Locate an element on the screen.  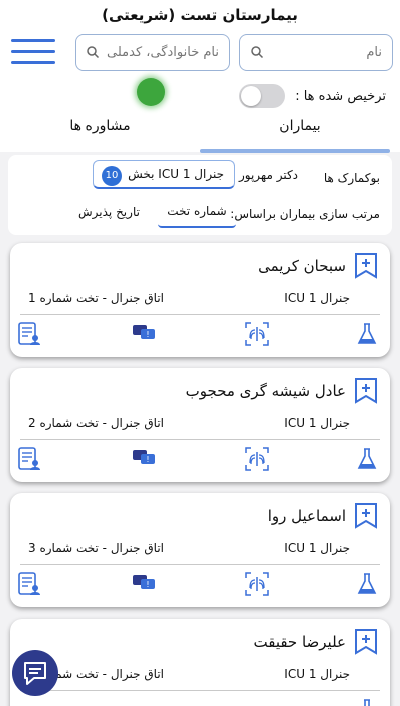
bookmarks-filter: بوکمارک ها is located at coordinates (352, 178).